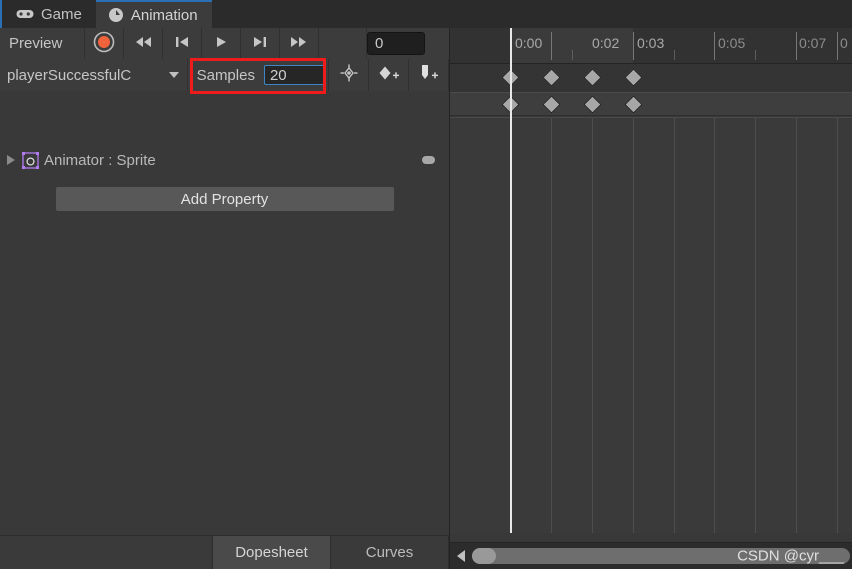  What do you see at coordinates (844, 43) in the screenshot?
I see `ruler-label: 0` at bounding box center [844, 43].